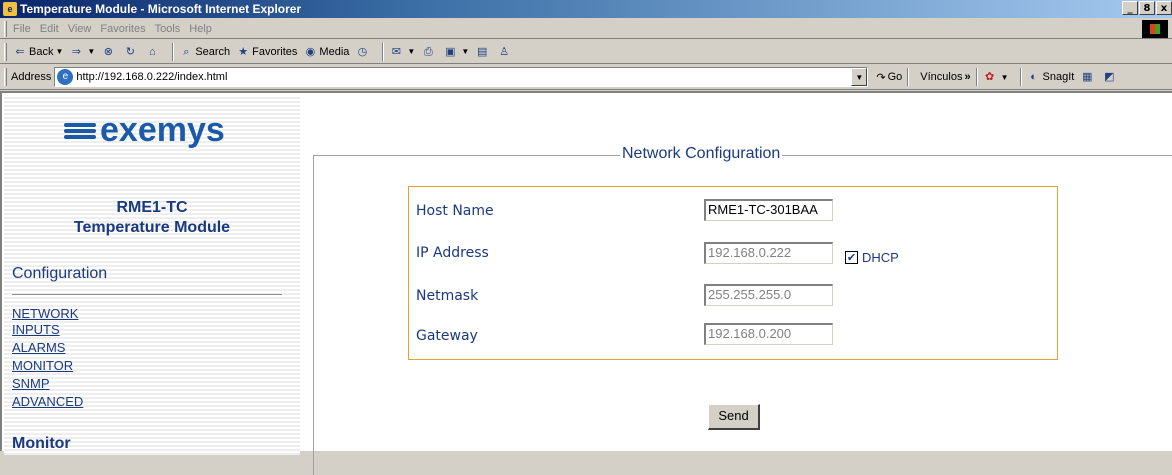 Image resolution: width=1172 pixels, height=475 pixels. I want to click on snagit-edit-button: ◩, so click(1110, 77).